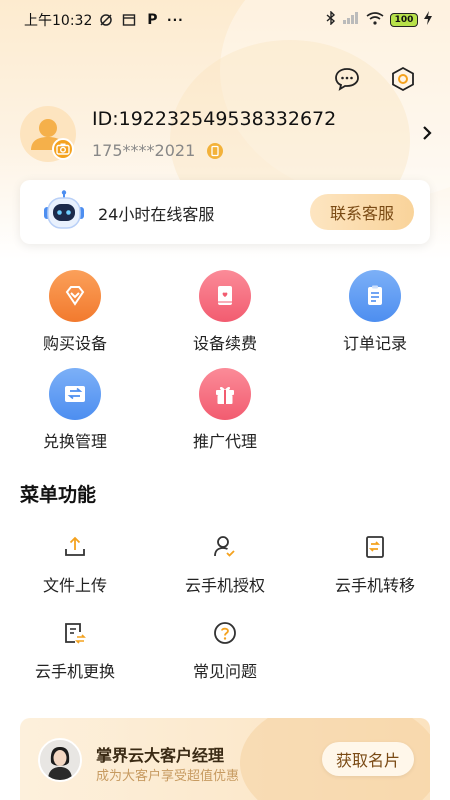 Image resolution: width=450 pixels, height=800 pixels. What do you see at coordinates (75, 394) in the screenshot?
I see `exchange-icon` at bounding box center [75, 394].